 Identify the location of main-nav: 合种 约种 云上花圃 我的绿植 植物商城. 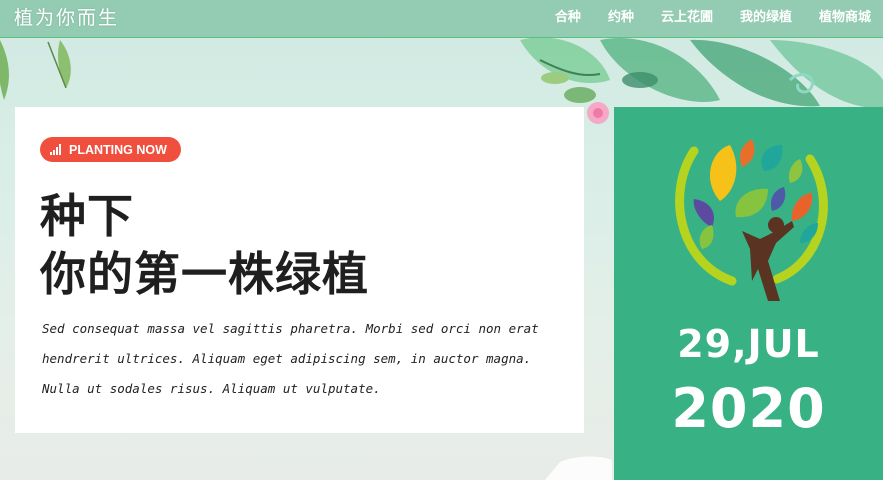
(699, 15).